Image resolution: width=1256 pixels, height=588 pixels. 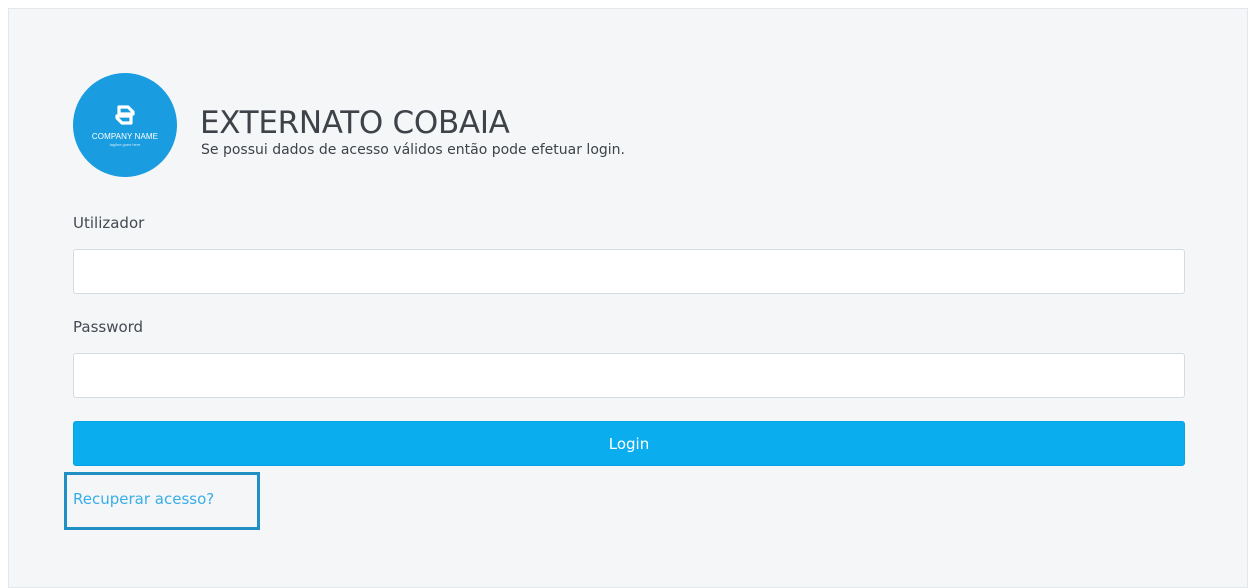 What do you see at coordinates (125, 144) in the screenshot?
I see `logo-tagline: tagline goes here` at bounding box center [125, 144].